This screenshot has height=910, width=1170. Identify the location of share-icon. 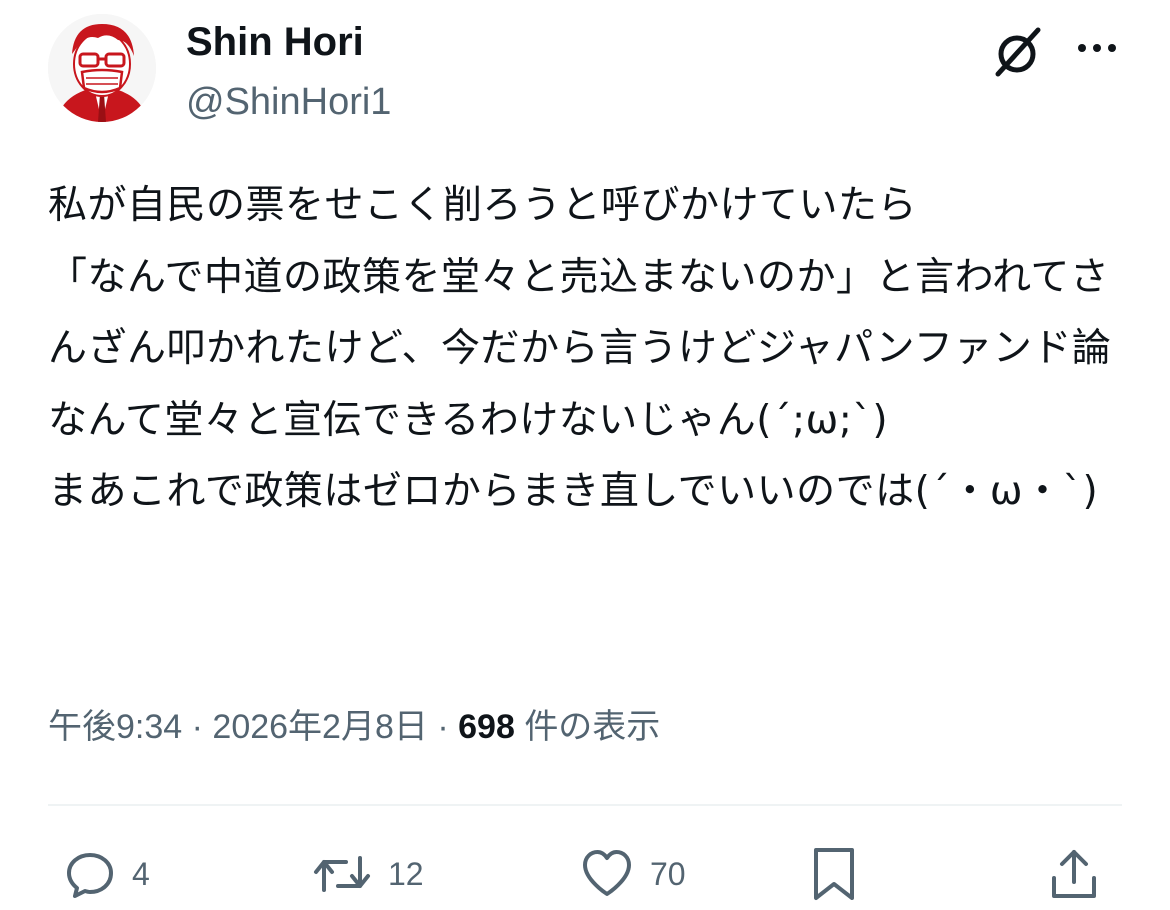
(1074, 874).